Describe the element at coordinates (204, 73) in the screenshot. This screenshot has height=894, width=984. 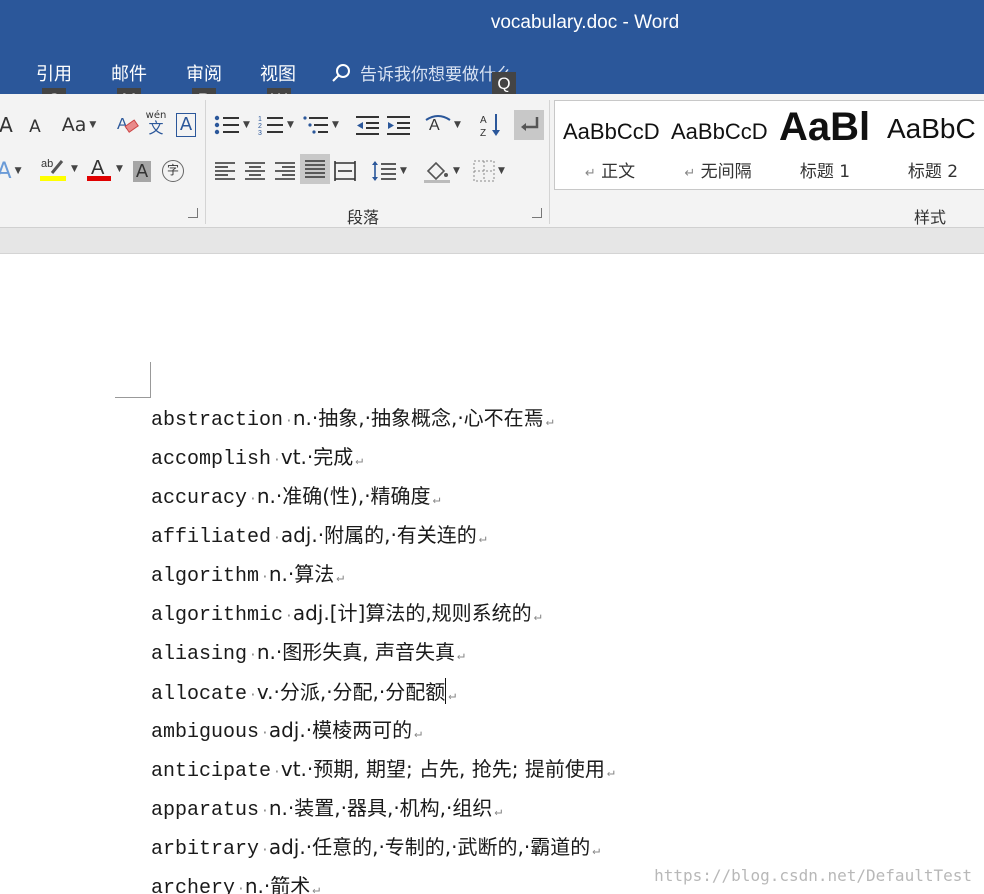
I see `tab-review: 审阅` at that location.